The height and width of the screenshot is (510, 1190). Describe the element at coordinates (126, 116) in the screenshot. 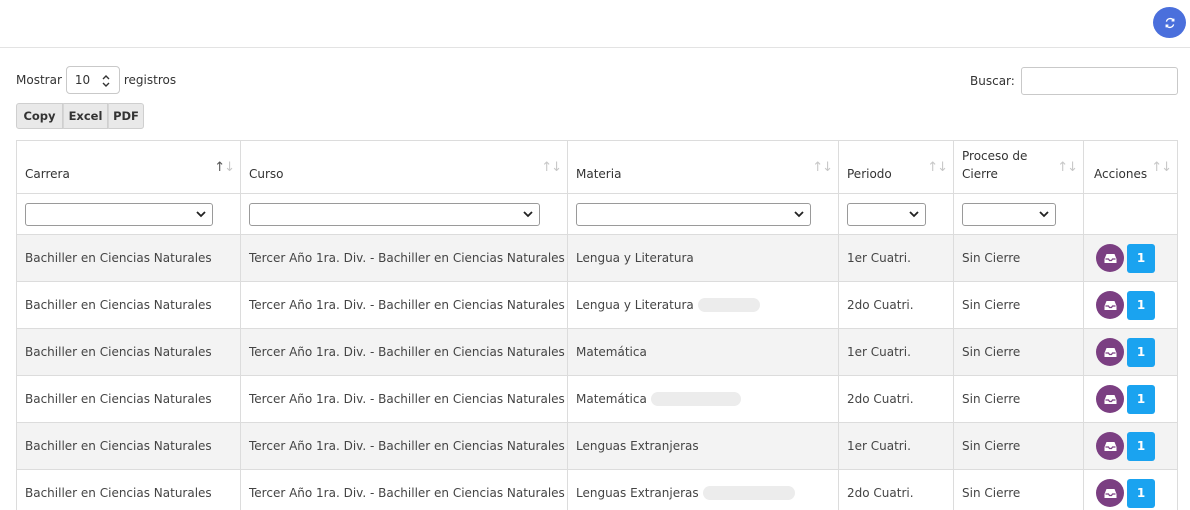

I see `pdf-button: PDF` at that location.